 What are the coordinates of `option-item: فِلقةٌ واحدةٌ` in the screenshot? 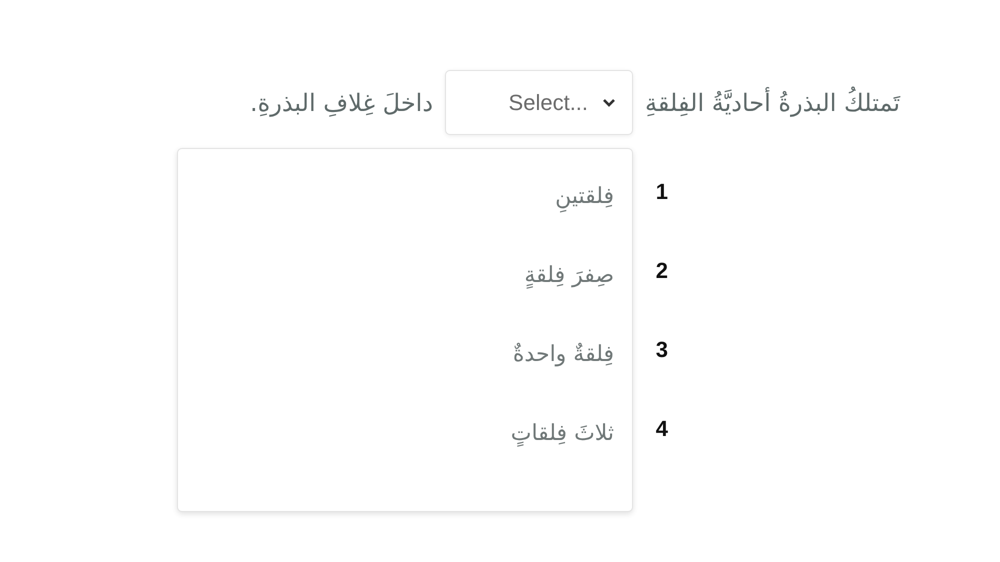 It's located at (563, 354).